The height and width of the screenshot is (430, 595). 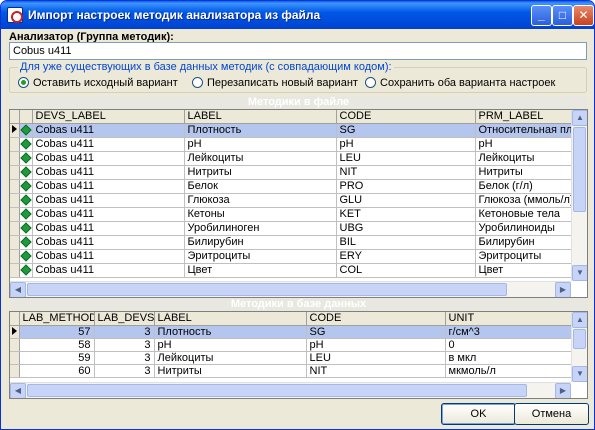 I want to click on scroll-down-arrow-icon: ▼, so click(x=579, y=374).